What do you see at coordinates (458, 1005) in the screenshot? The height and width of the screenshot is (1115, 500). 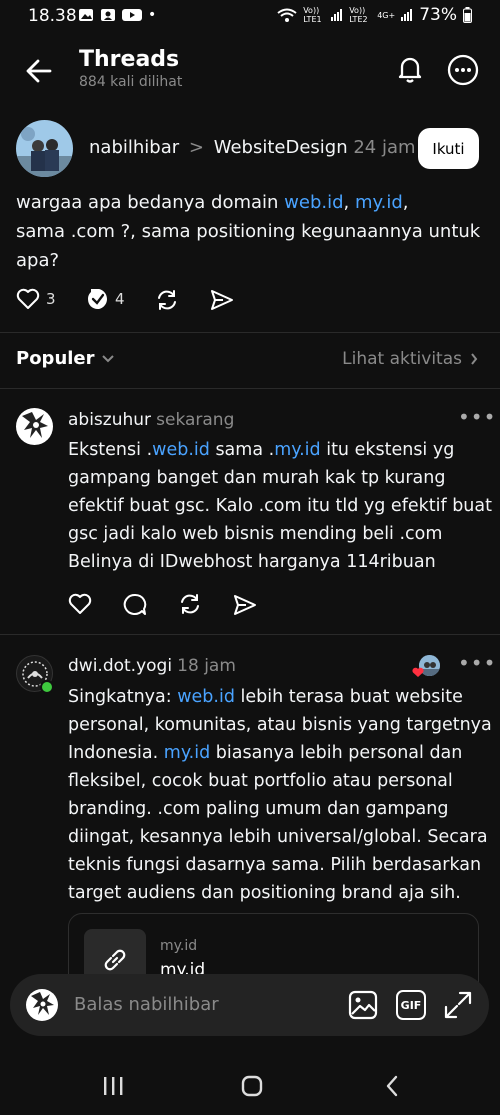 I see `expand-icon` at bounding box center [458, 1005].